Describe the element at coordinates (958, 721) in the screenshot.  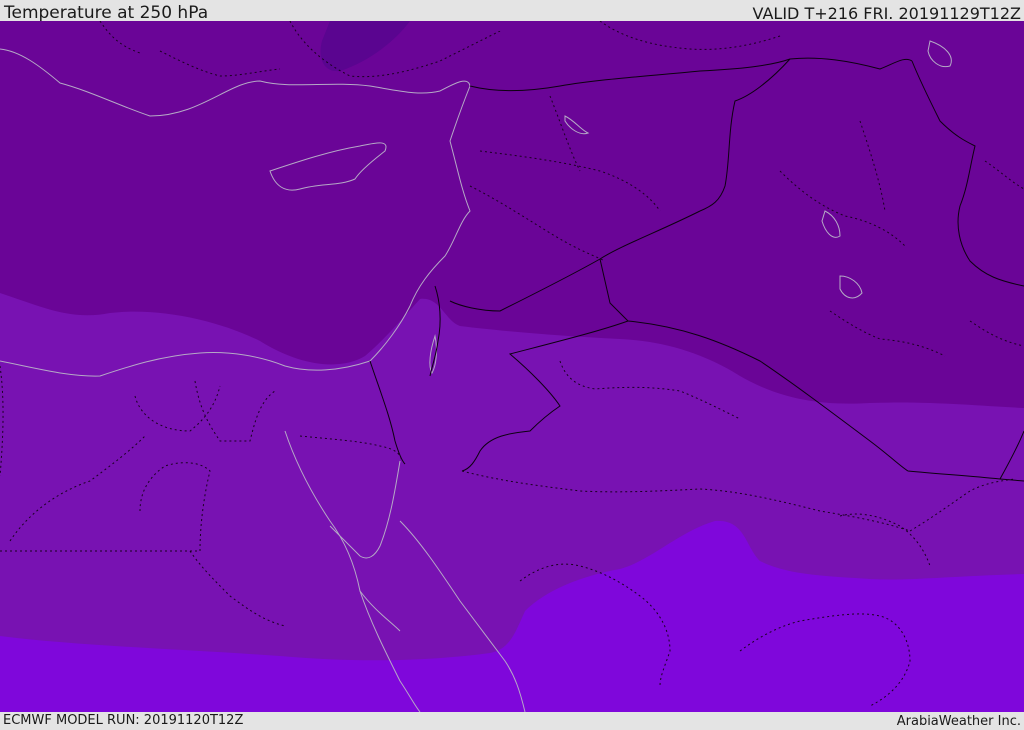
I see `credit-label: ArabiaWeather Inc.` at that location.